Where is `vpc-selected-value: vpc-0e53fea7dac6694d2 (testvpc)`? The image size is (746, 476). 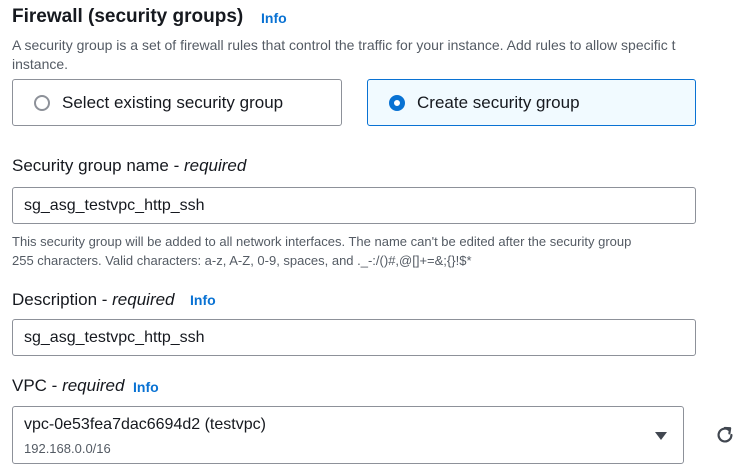 vpc-selected-value: vpc-0e53fea7dac6694d2 (testvpc) is located at coordinates (145, 424).